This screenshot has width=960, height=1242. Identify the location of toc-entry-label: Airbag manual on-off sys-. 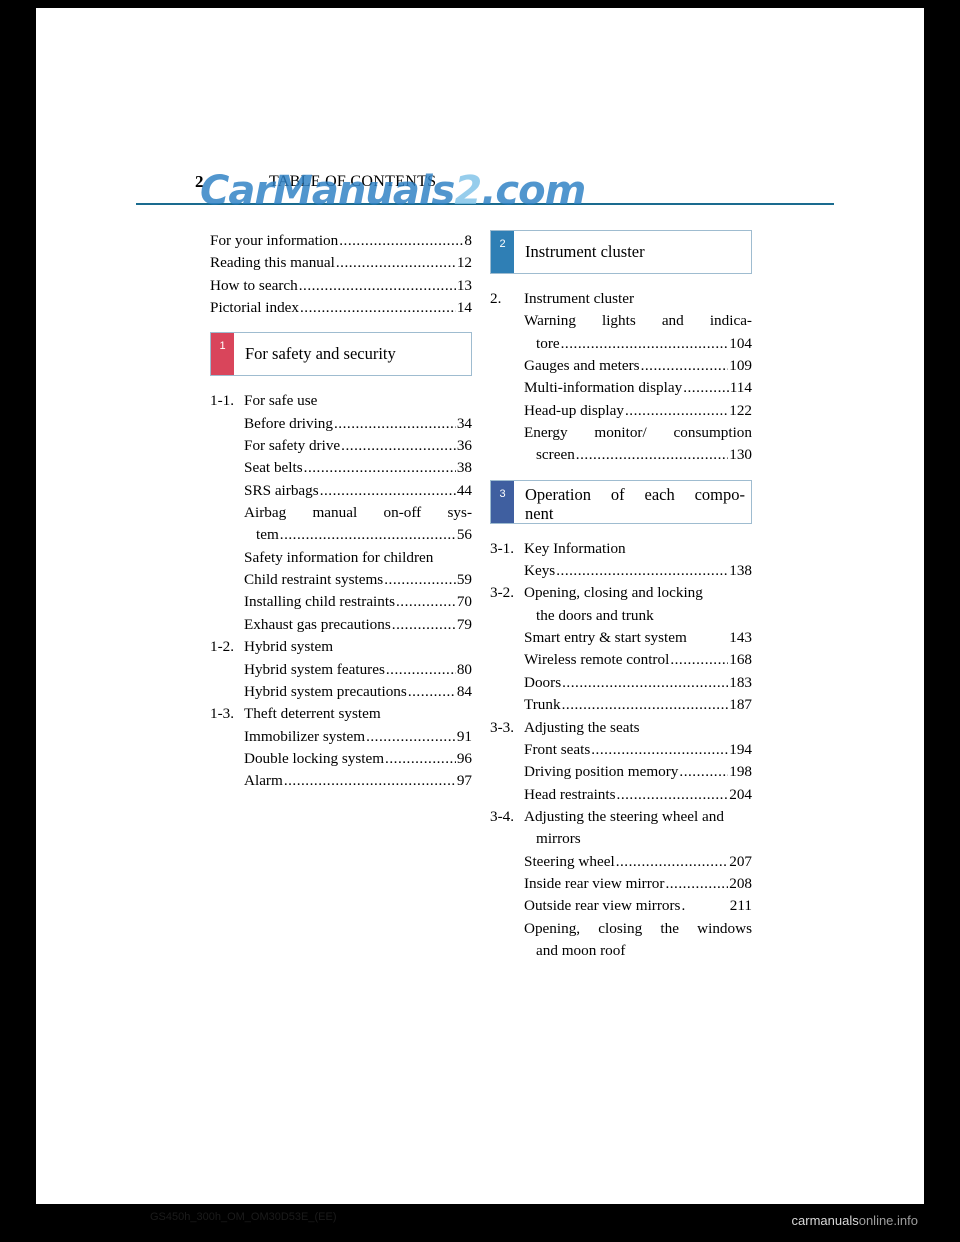
(358, 513).